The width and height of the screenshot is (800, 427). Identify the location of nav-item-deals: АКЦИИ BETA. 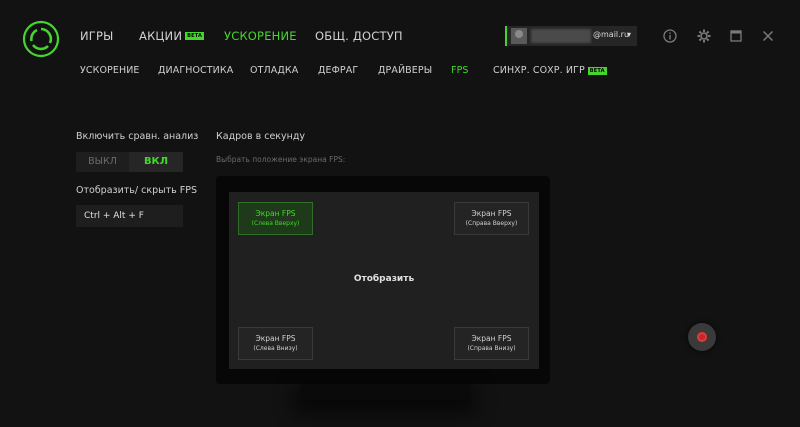
(172, 36).